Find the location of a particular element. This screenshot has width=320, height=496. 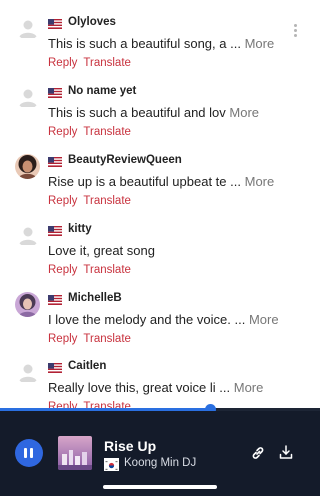

home-indicator is located at coordinates (160, 487).